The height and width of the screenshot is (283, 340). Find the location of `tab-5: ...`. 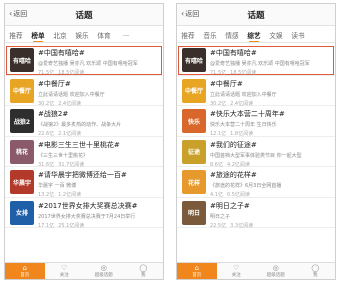

tab-5: ... is located at coordinates (126, 34).